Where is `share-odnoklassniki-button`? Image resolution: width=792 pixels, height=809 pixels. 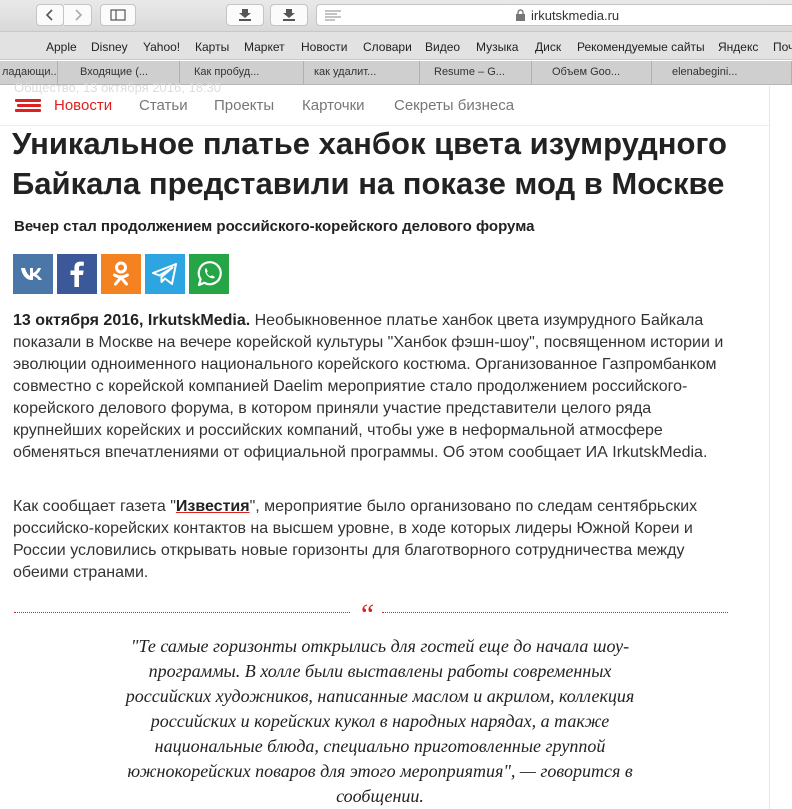
share-odnoklassniki-button is located at coordinates (121, 274).